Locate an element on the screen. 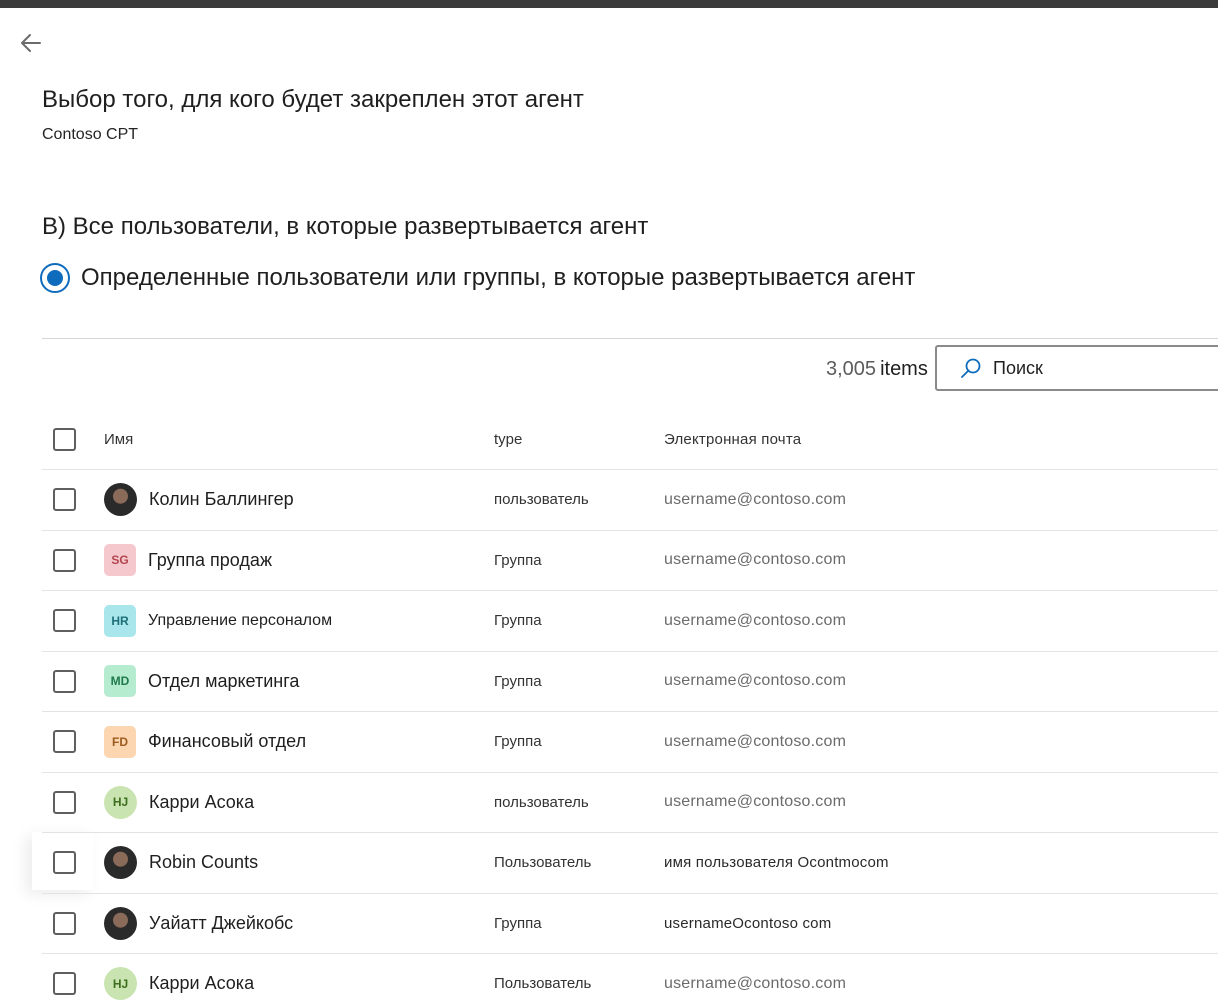 This screenshot has height=1002, width=1218. avatar: MD is located at coordinates (120, 681).